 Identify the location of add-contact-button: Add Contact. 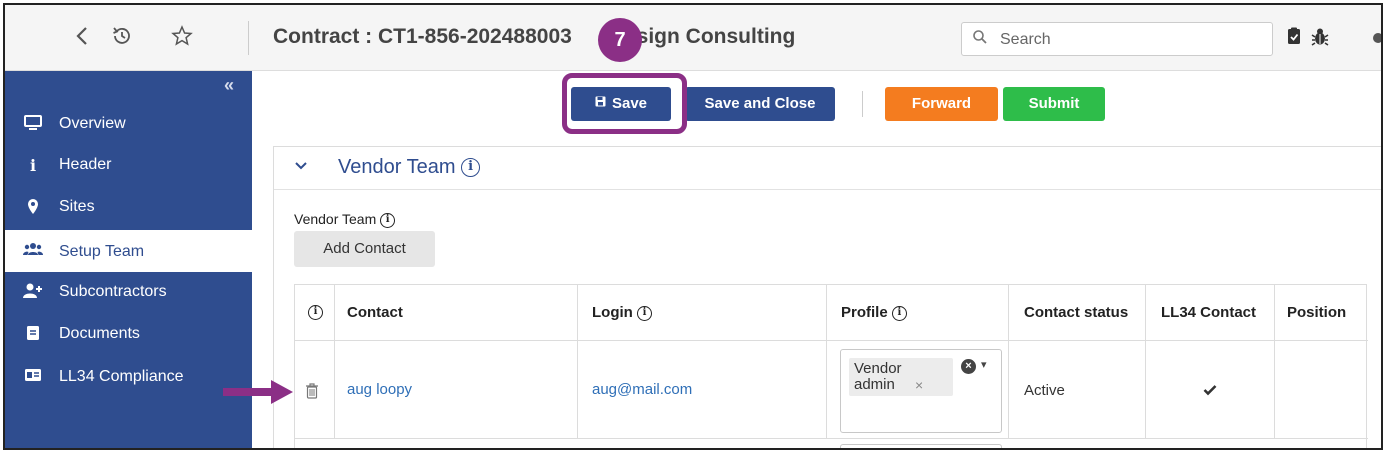
(364, 249).